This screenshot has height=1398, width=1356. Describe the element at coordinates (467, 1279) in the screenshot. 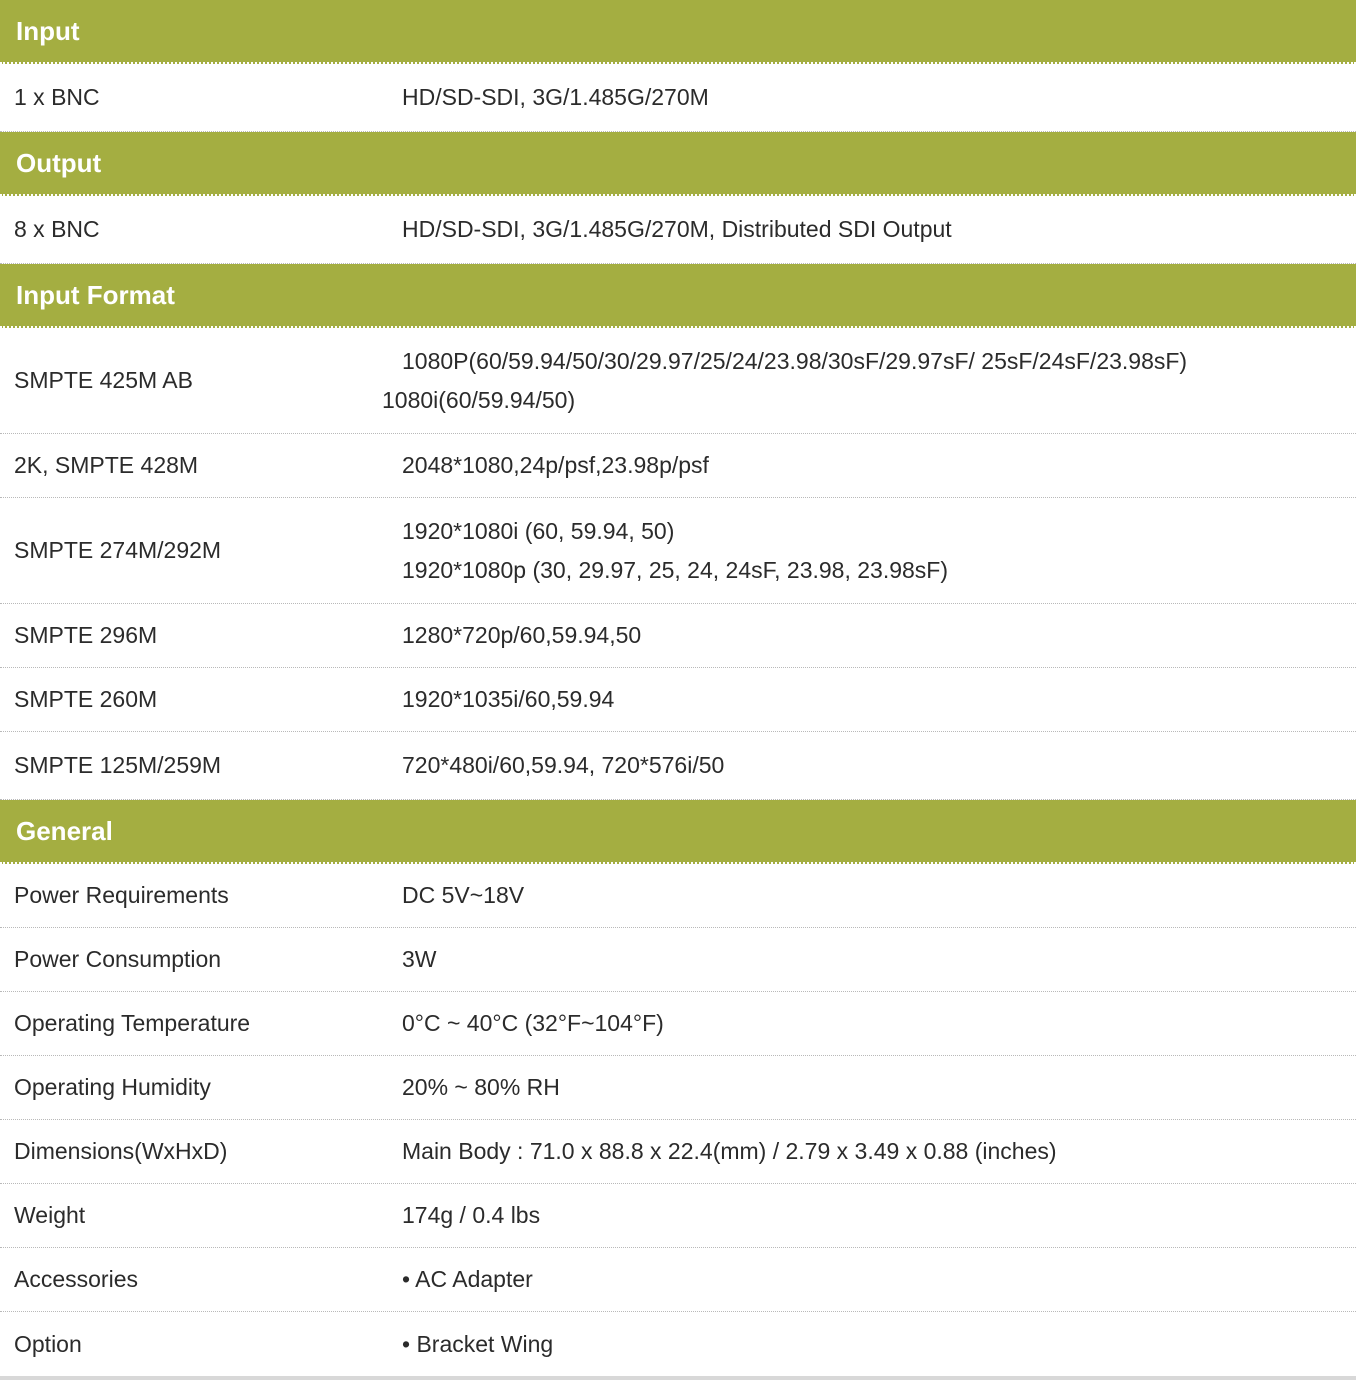

I see `row-value: • AC Adapter` at that location.